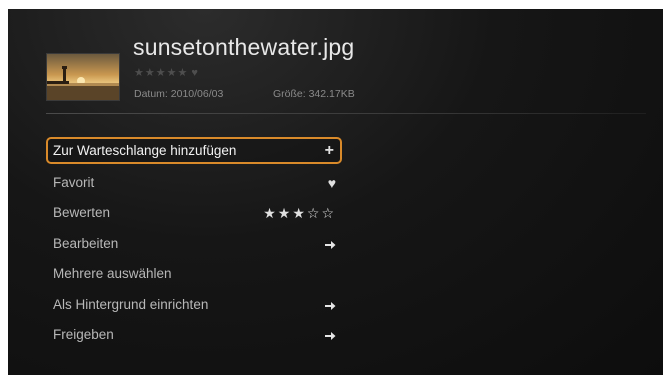 This screenshot has width=671, height=383. What do you see at coordinates (145, 150) in the screenshot?
I see `menu-item-label: Zur Warteschlange hinzufügen` at bounding box center [145, 150].